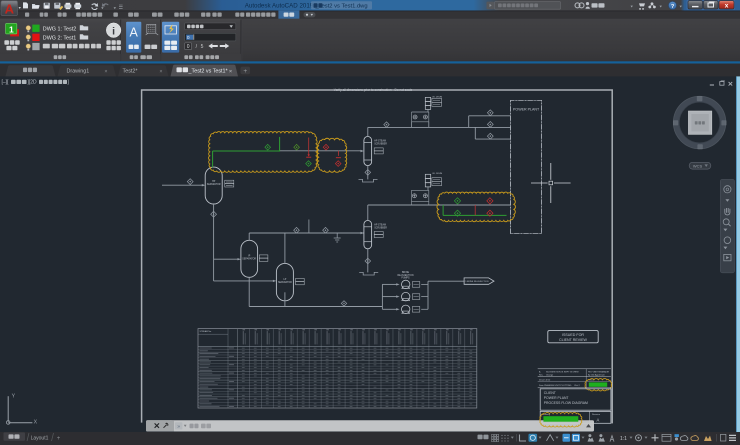  Describe the element at coordinates (573, 340) in the screenshot. I see `svg-text: CLIENT REVIEW` at that location.